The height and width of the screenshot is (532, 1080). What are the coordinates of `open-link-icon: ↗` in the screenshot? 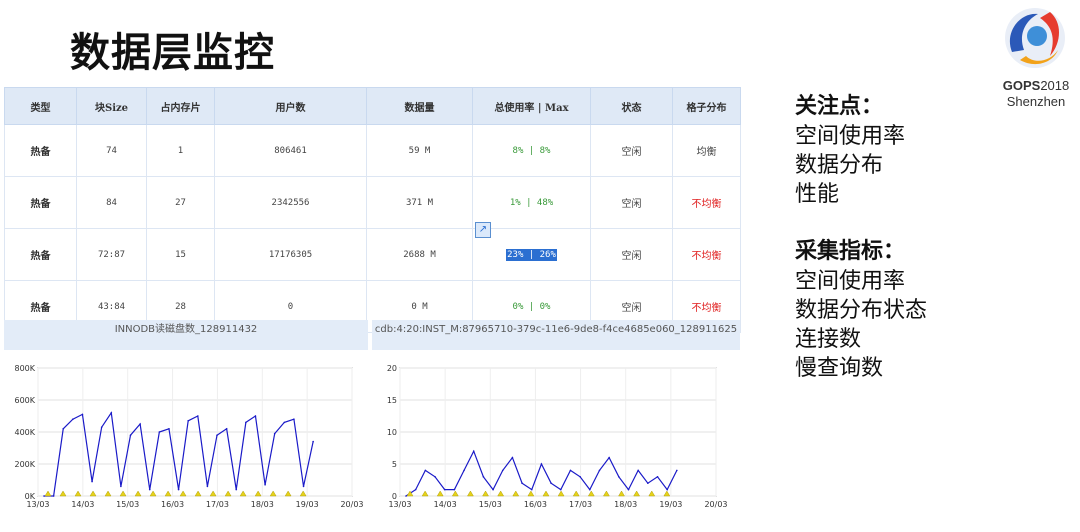 It's located at (483, 230).